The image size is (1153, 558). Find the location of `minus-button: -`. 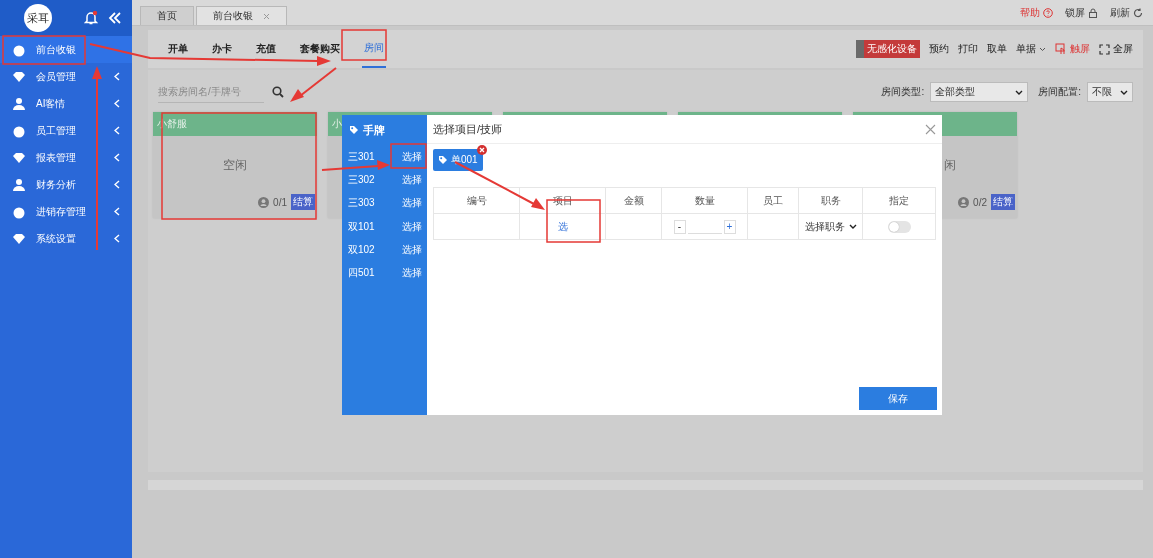

minus-button: - is located at coordinates (679, 226).